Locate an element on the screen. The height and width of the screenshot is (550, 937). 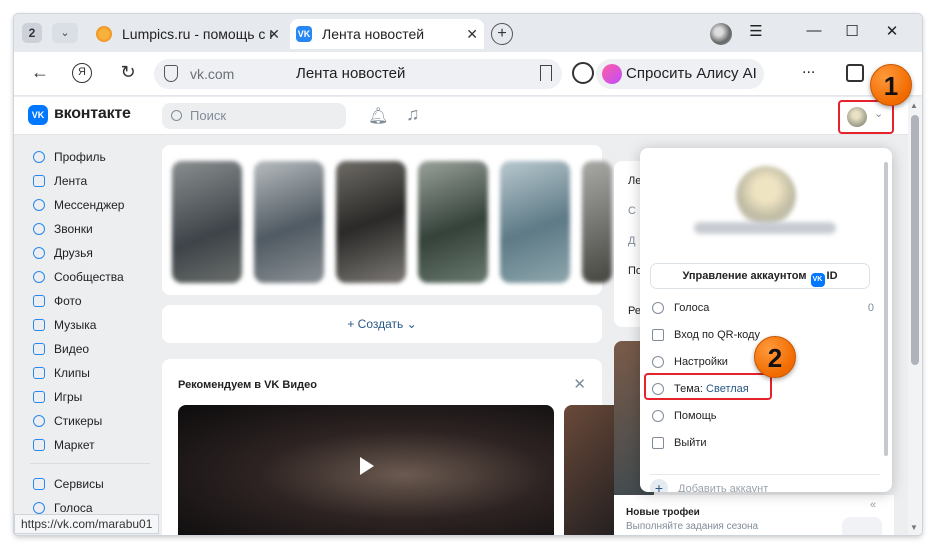
menu-item-services: Сервисы is located at coordinates (95, 484).